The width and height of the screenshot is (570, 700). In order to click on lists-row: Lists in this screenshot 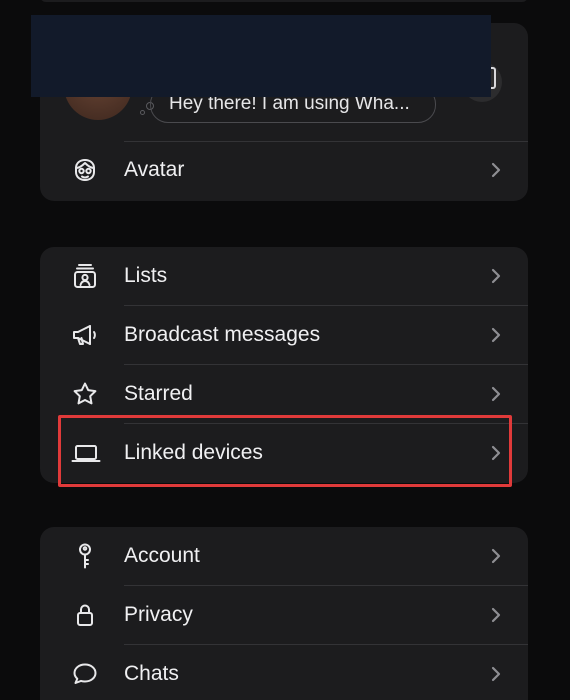, I will do `click(284, 276)`.